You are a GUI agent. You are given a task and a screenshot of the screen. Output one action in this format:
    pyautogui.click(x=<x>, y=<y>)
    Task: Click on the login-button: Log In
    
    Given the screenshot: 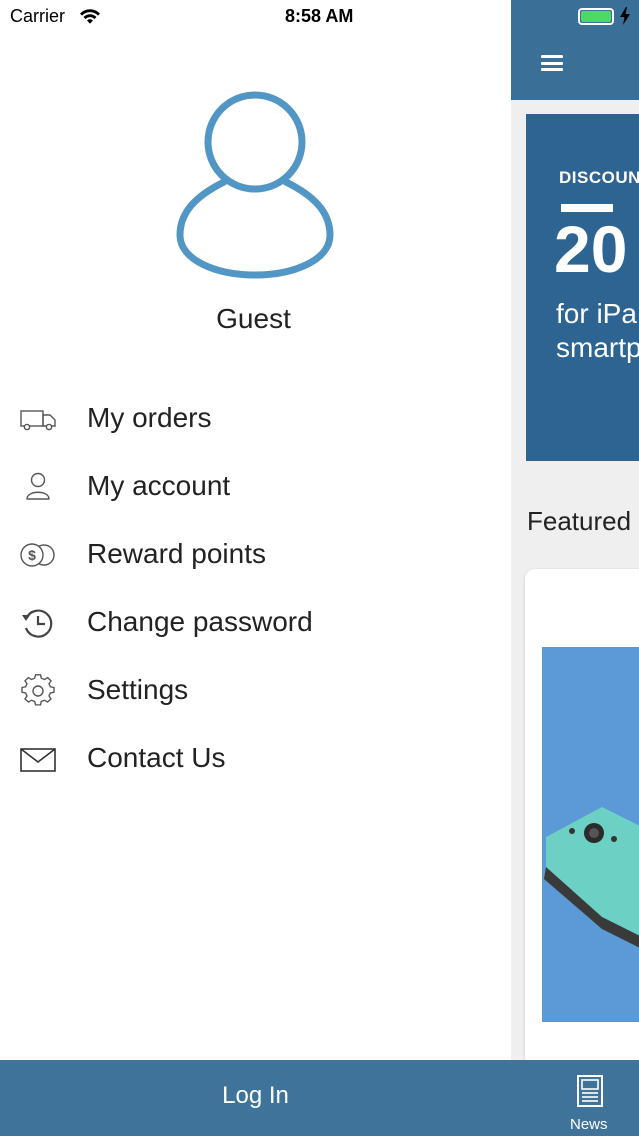 What is the action you would take?
    pyautogui.click(x=255, y=1098)
    